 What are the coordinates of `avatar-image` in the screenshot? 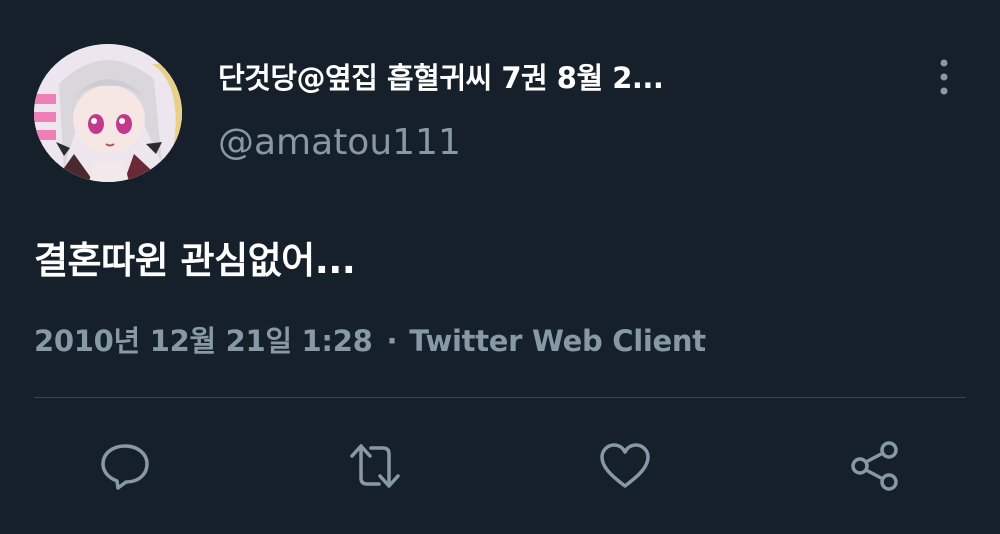 It's located at (108, 113).